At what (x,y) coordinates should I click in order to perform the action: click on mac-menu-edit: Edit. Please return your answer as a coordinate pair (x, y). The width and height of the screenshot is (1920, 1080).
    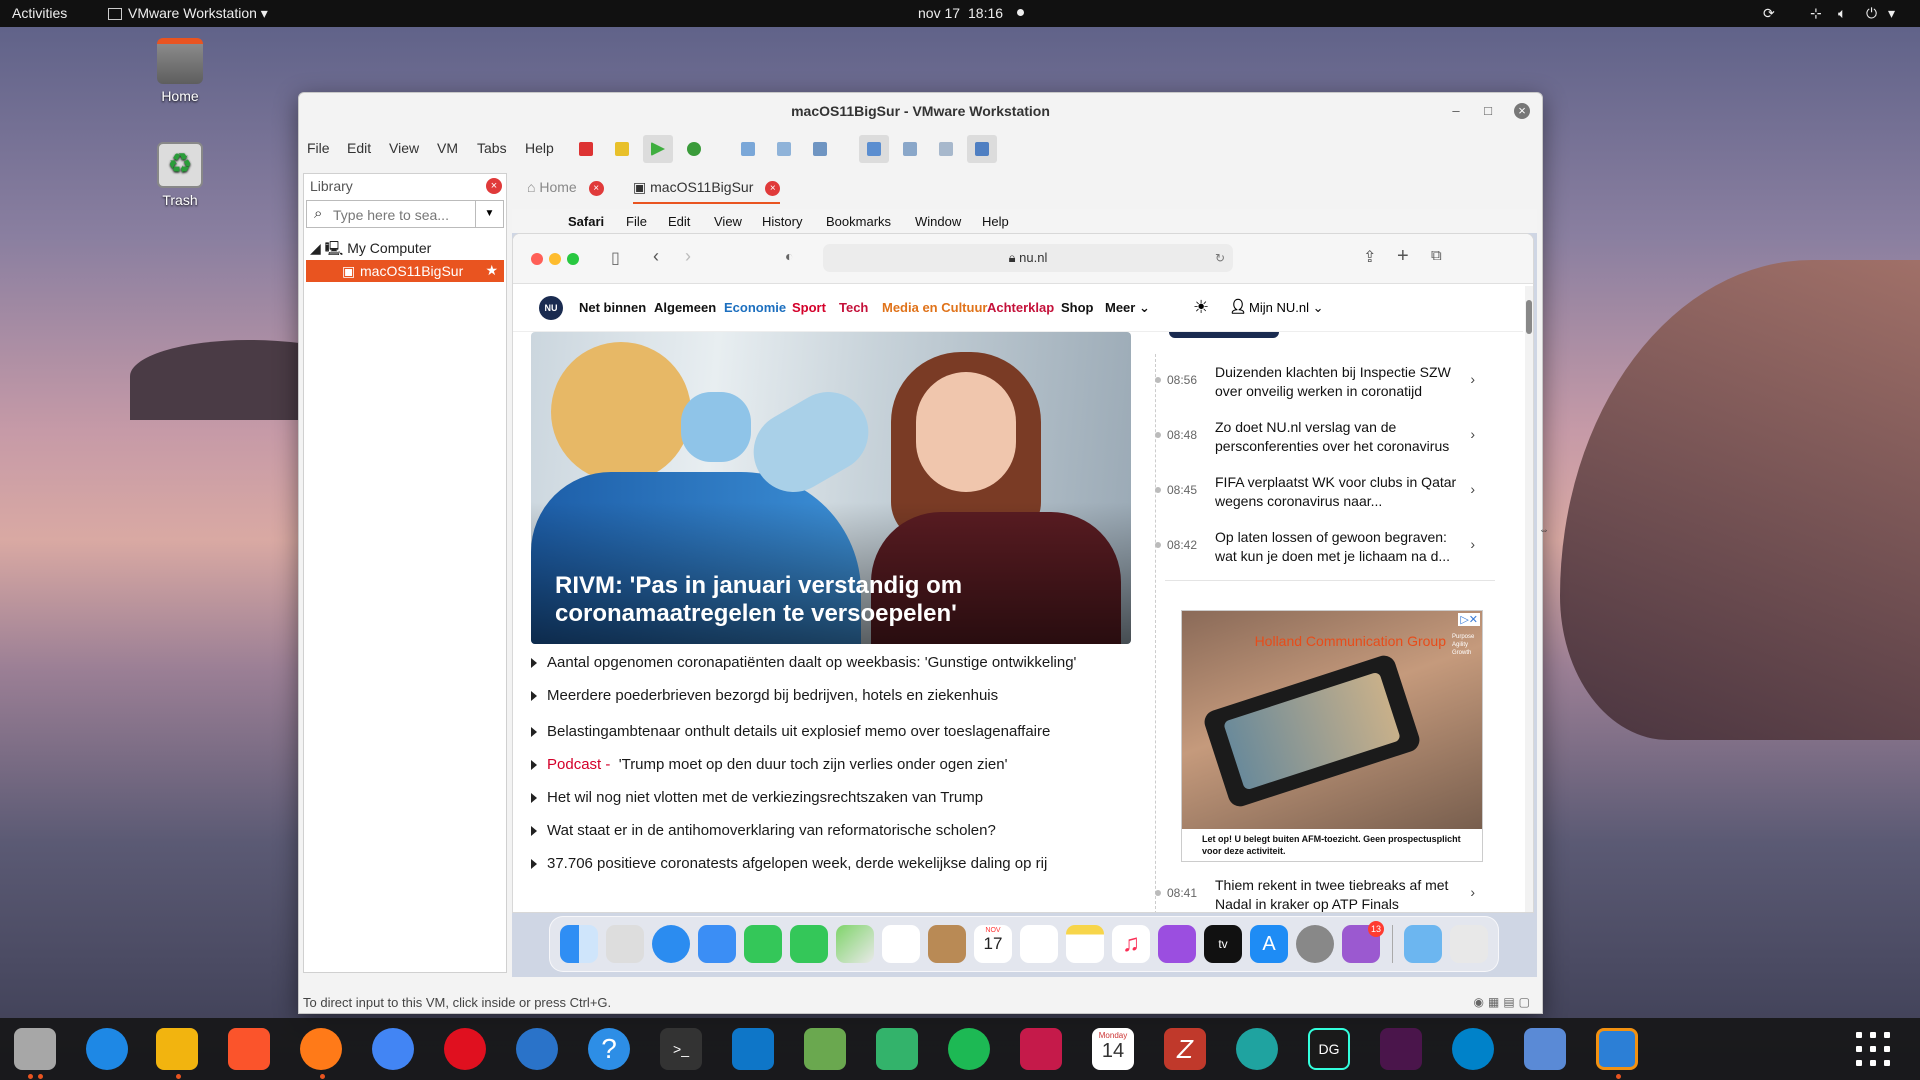
    Looking at the image, I should click on (679, 221).